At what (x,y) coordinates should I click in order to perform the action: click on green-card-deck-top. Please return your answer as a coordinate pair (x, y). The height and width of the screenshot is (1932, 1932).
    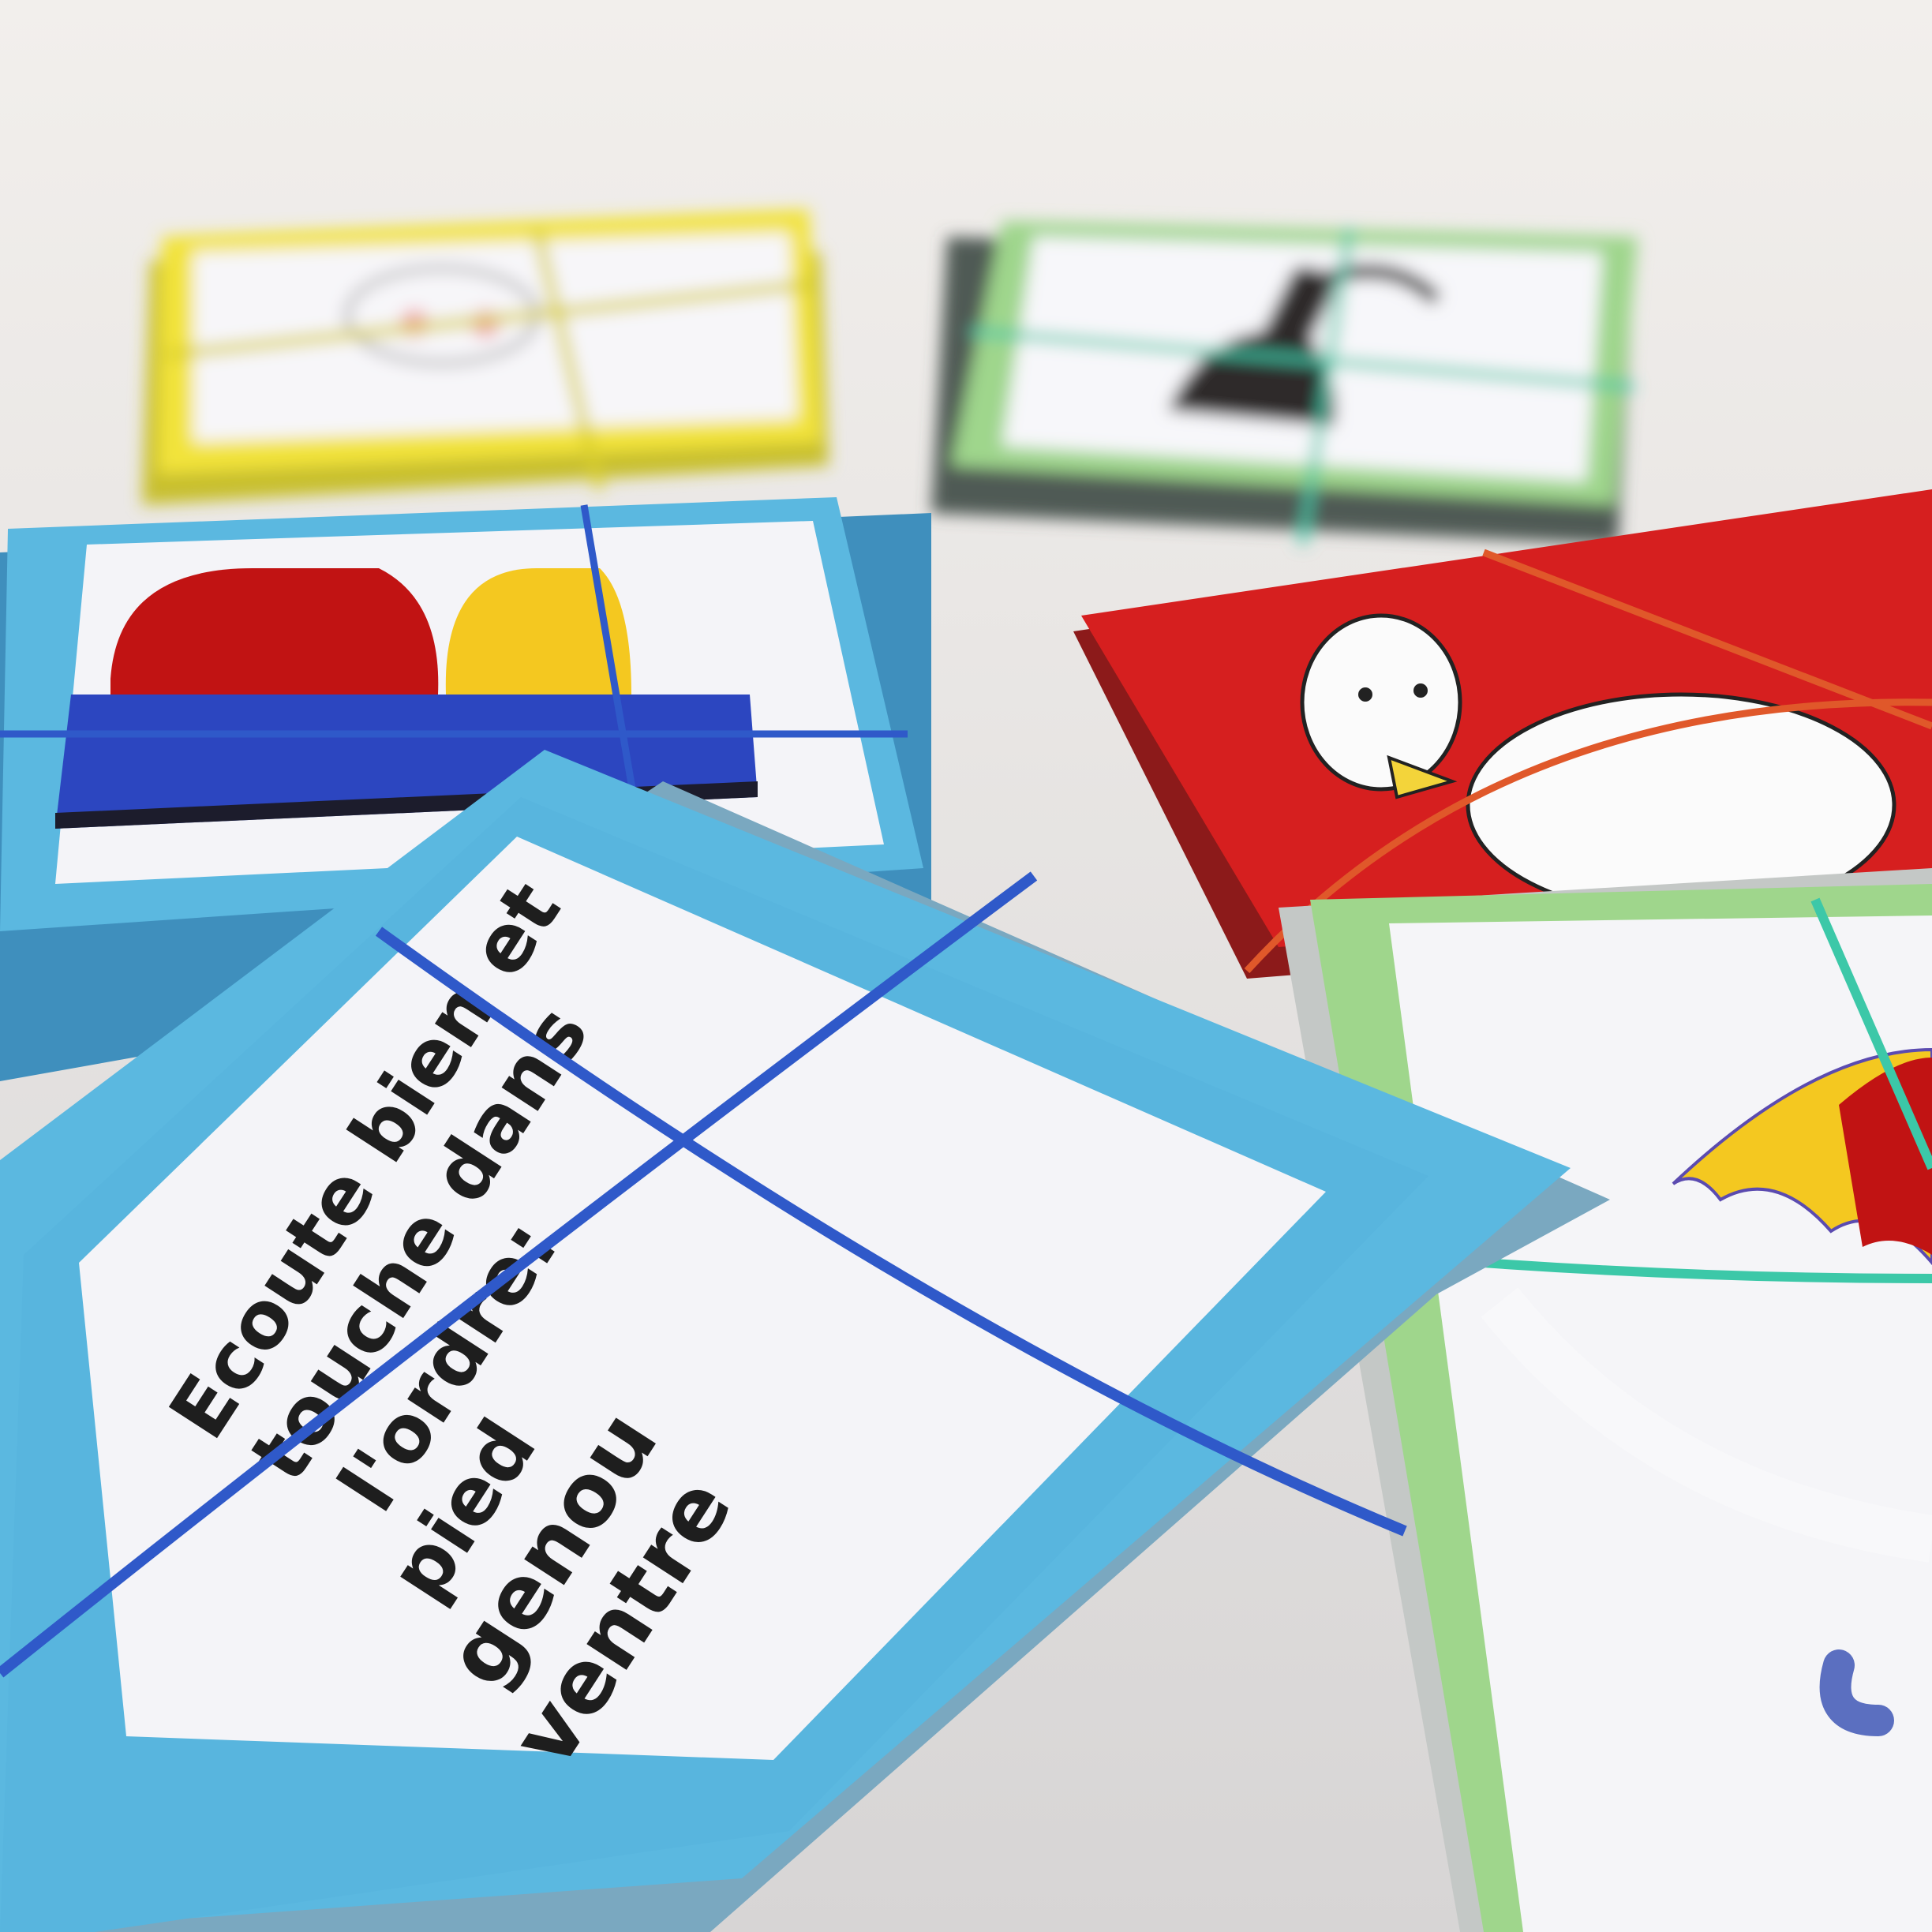
    Looking at the image, I should click on (1284, 383).